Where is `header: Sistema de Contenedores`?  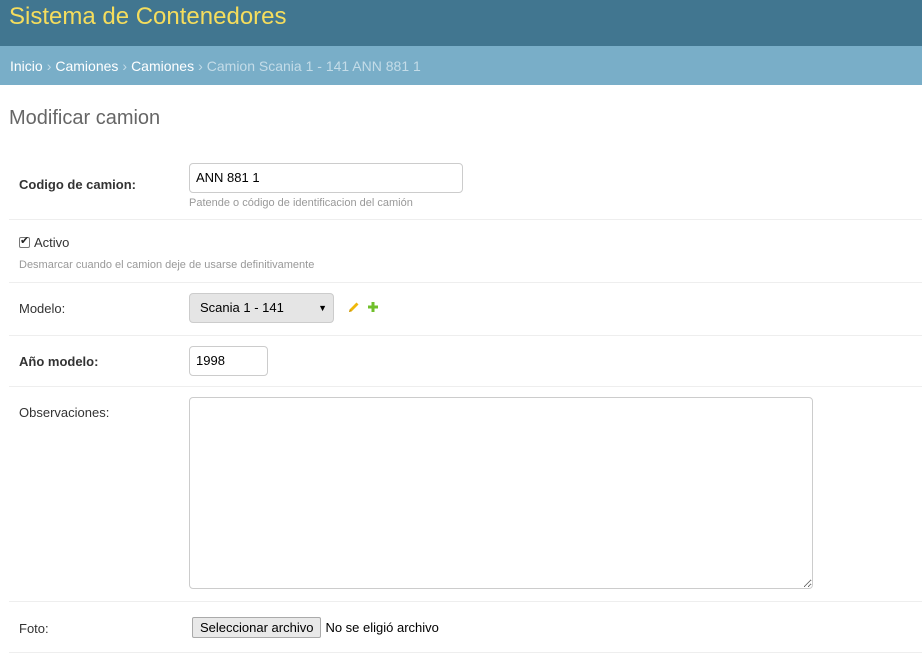
header: Sistema de Contenedores is located at coordinates (461, 23).